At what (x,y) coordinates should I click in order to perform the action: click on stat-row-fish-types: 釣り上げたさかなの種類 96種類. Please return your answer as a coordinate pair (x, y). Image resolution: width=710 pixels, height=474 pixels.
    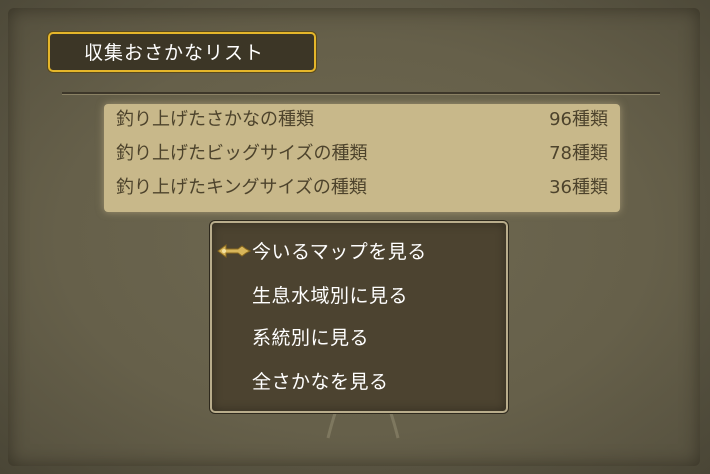
    Looking at the image, I should click on (362, 120).